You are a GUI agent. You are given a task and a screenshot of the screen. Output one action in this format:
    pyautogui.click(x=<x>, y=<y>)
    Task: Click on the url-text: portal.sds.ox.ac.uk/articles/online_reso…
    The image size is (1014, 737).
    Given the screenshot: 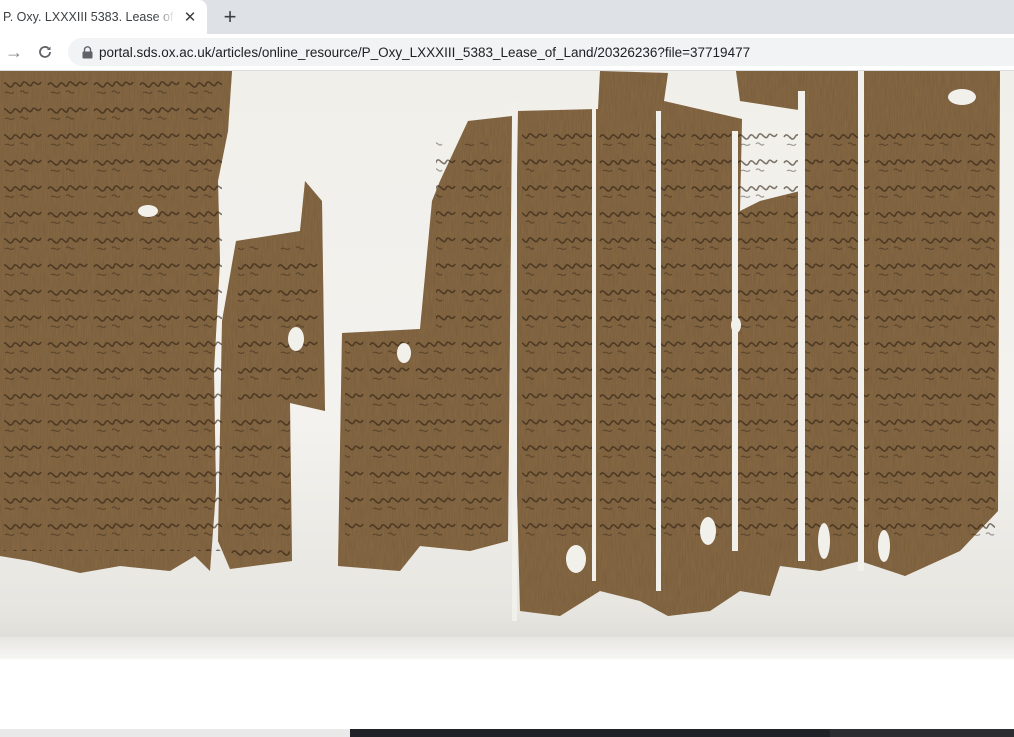 What is the action you would take?
    pyautogui.click(x=425, y=52)
    